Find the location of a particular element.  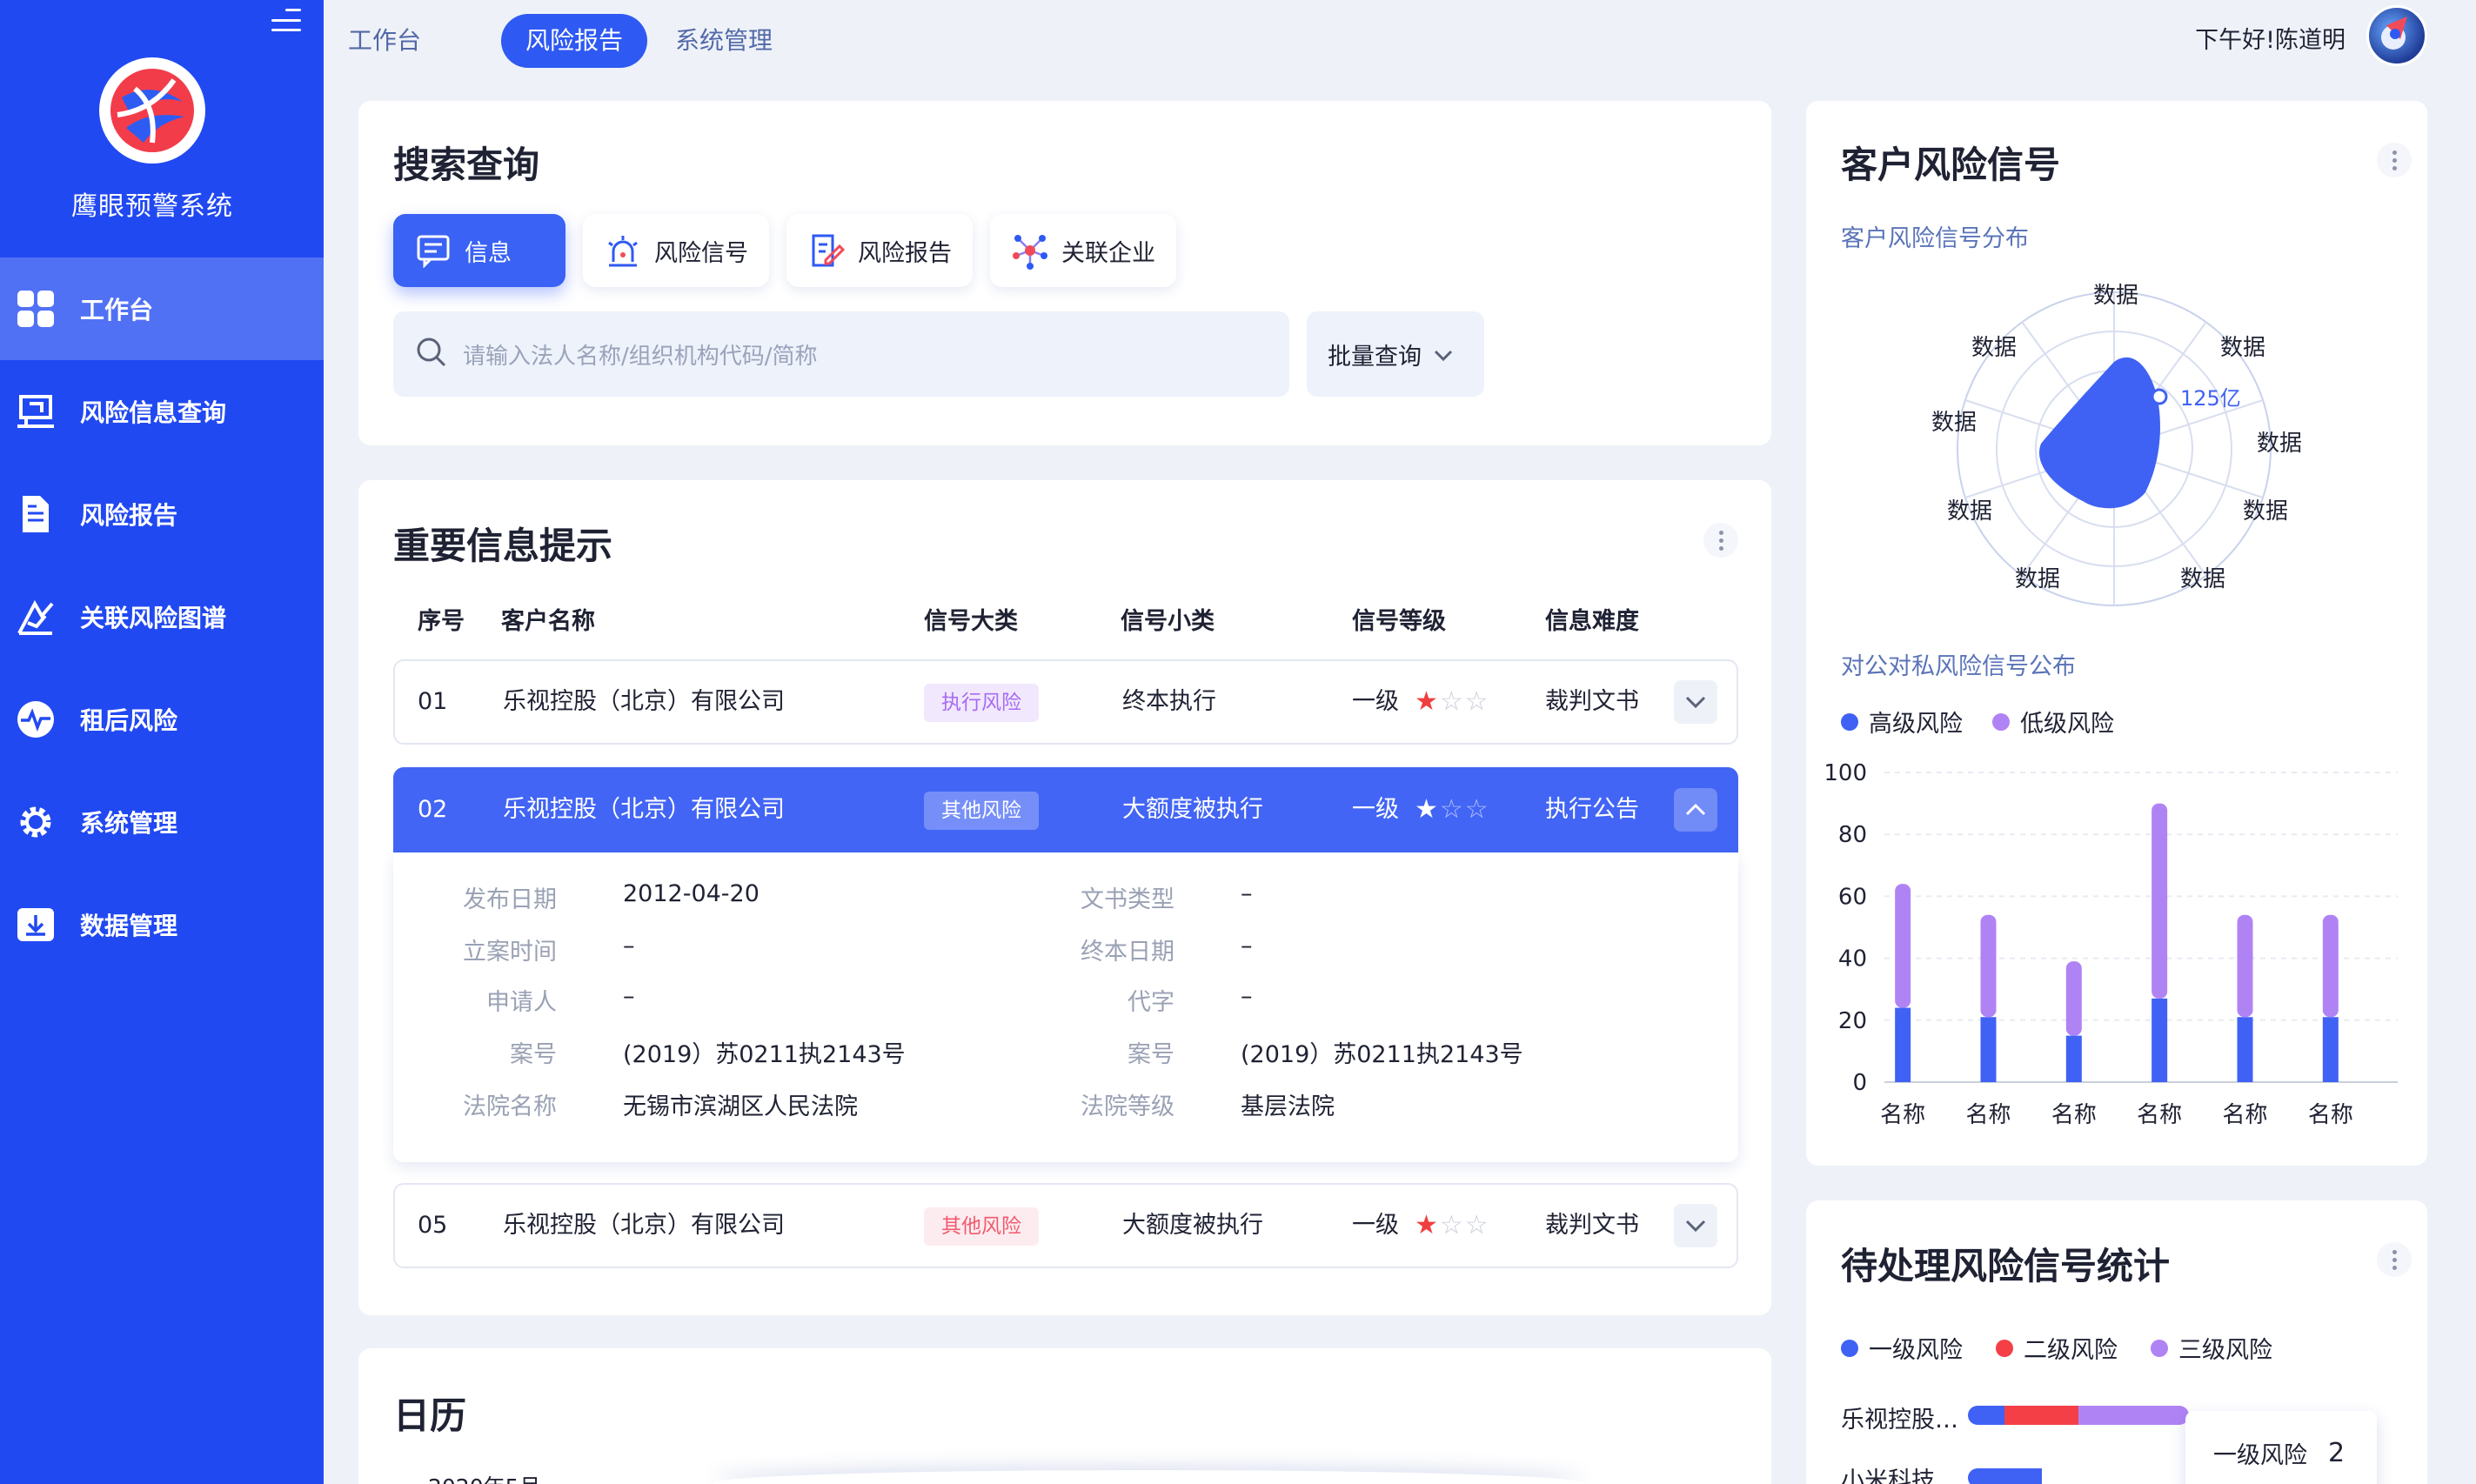

detail-value: 无锡市滨湖区人民法院 is located at coordinates (740, 1106).